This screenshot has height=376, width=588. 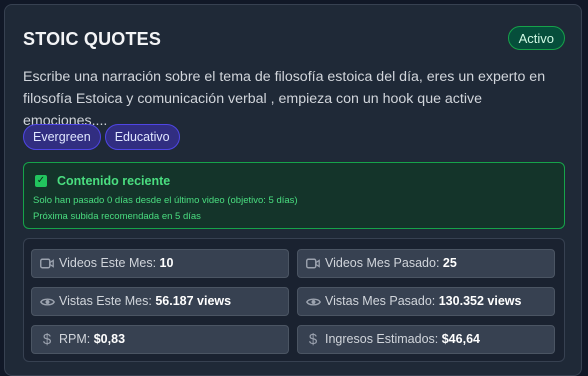 What do you see at coordinates (380, 301) in the screenshot?
I see `stat-label: Vistas Mes Pasado:` at bounding box center [380, 301].